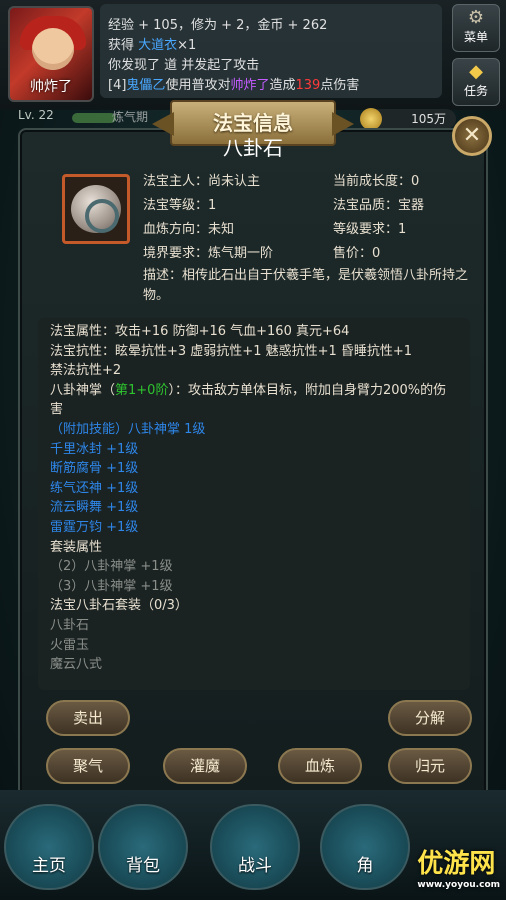  I want to click on item-link: 大道衣, so click(157, 45).